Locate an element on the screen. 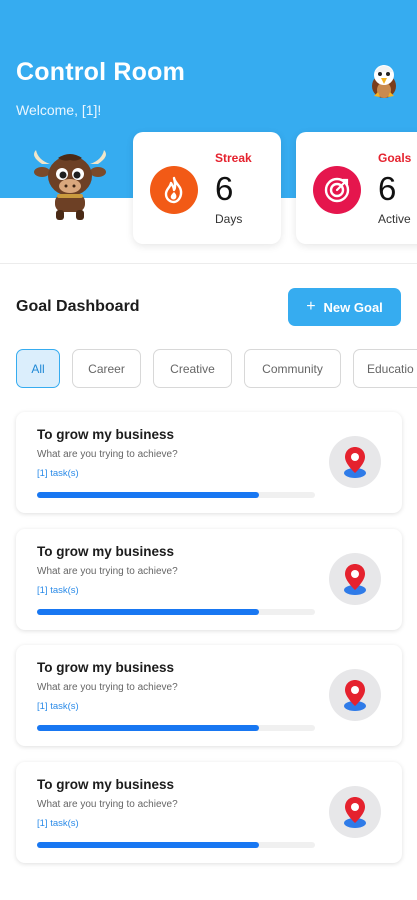 Image resolution: width=417 pixels, height=900 pixels. streak-card: Streak 6 Days is located at coordinates (207, 188).